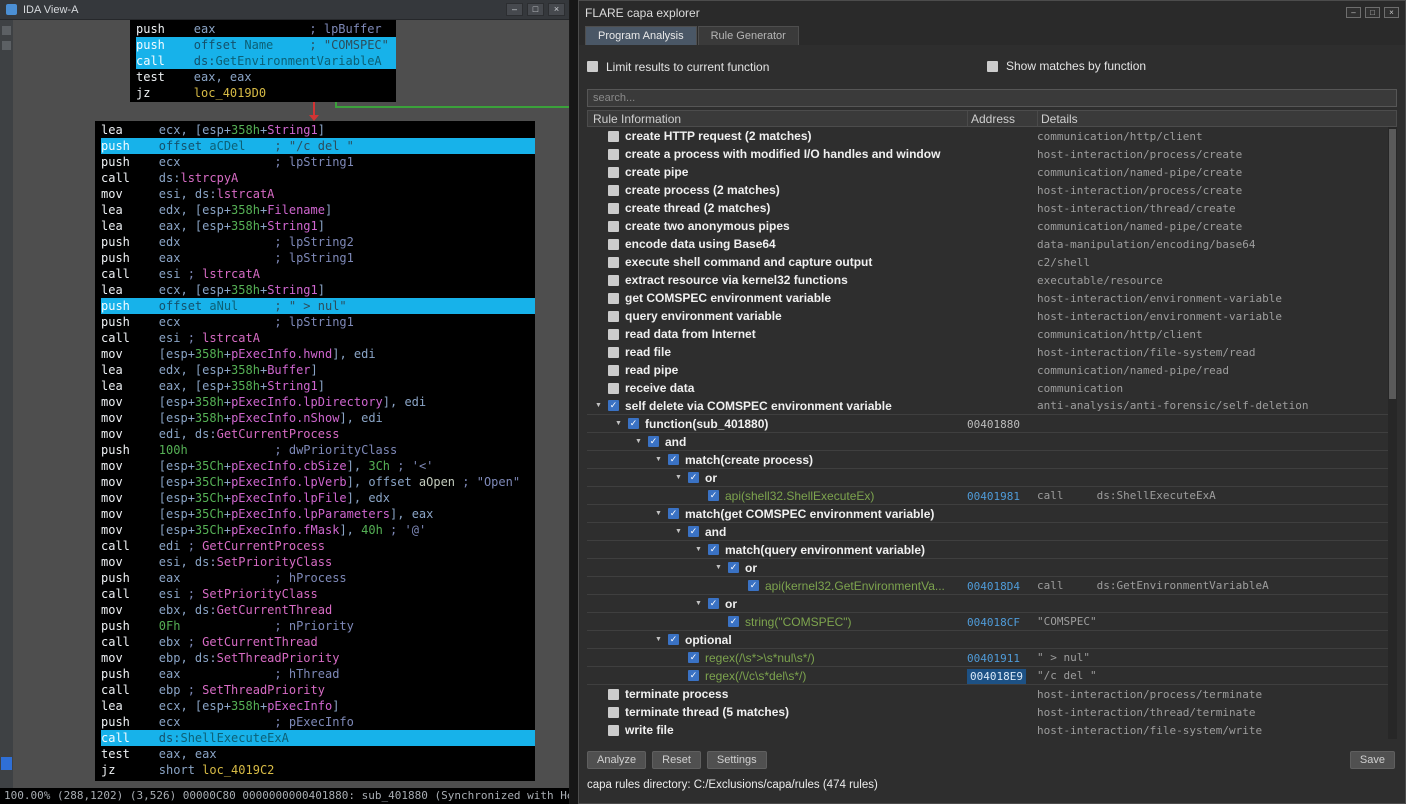 The width and height of the screenshot is (1406, 804). I want to click on close-button: ×, so click(1391, 12).